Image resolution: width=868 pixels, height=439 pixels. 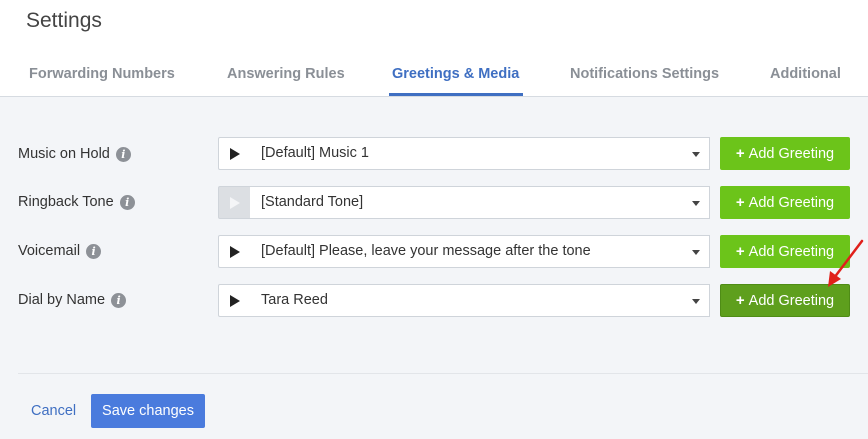 What do you see at coordinates (644, 74) in the screenshot?
I see `tab-notifications-settings: Notifications Settings` at bounding box center [644, 74].